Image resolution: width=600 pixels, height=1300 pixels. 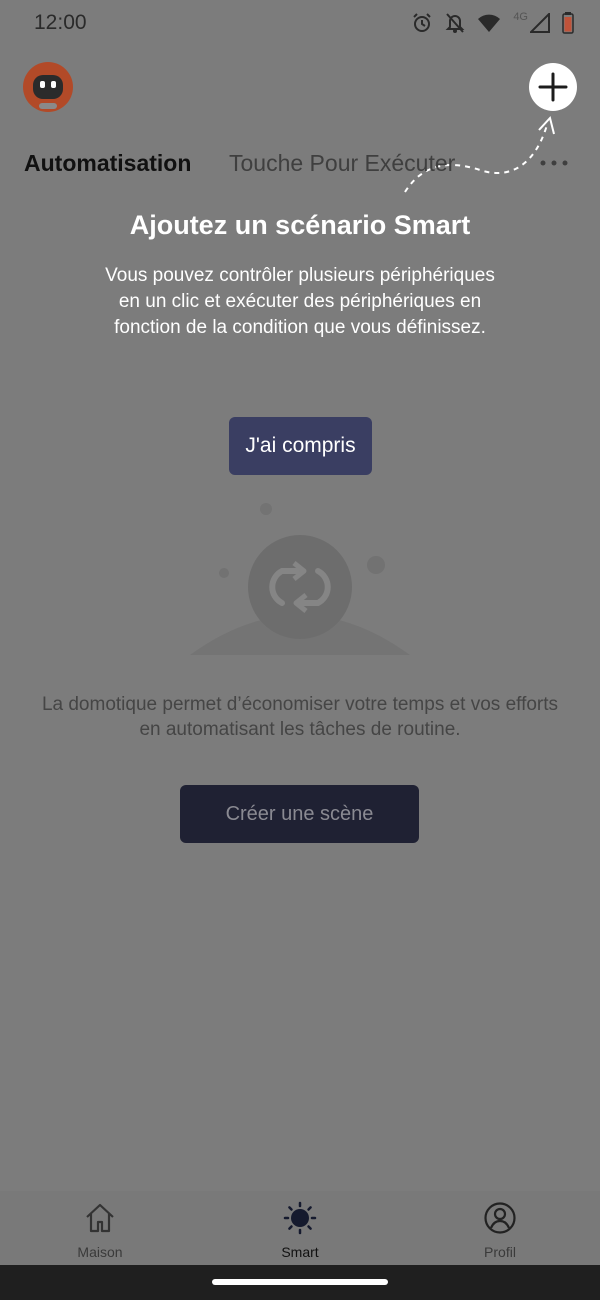 What do you see at coordinates (300, 1218) in the screenshot?
I see `sun-icon` at bounding box center [300, 1218].